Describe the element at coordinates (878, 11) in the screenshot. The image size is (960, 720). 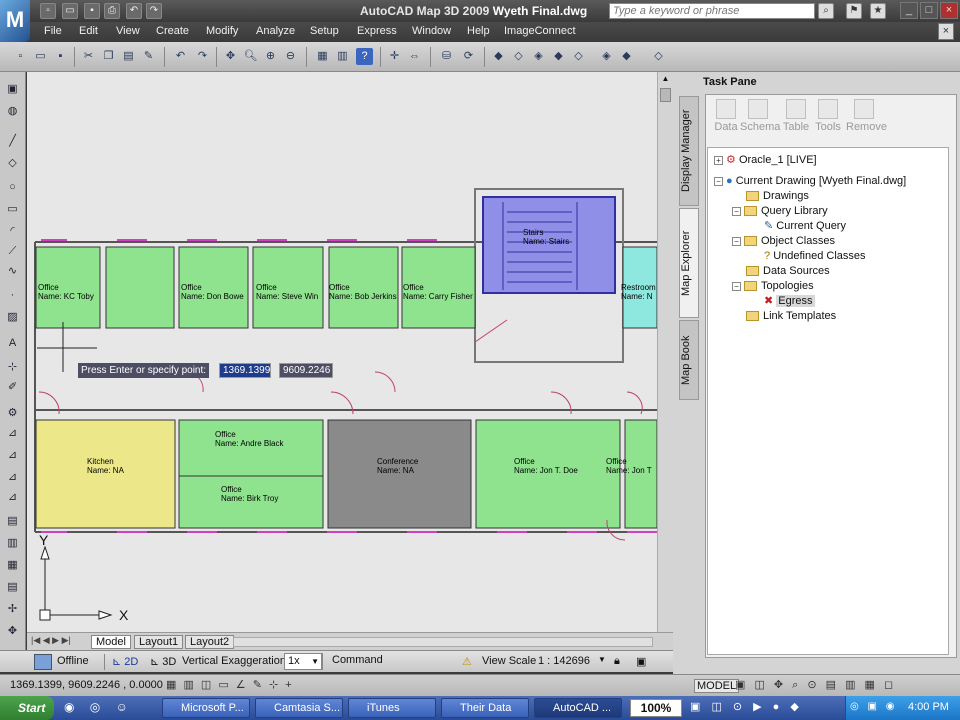
I see `favorites-icon: ★` at that location.